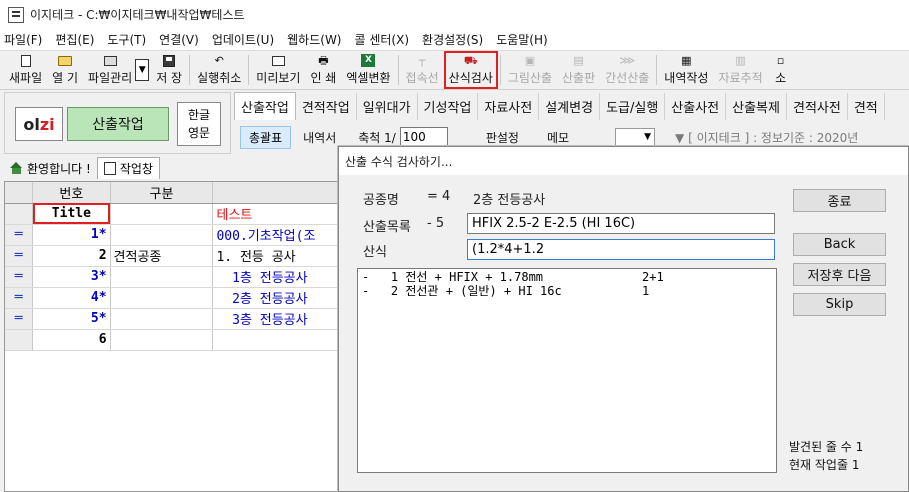 Image resolution: width=909 pixels, height=492 pixels. What do you see at coordinates (578, 70) in the screenshot?
I see `calc-board-button: ▤ 산출판` at bounding box center [578, 70].